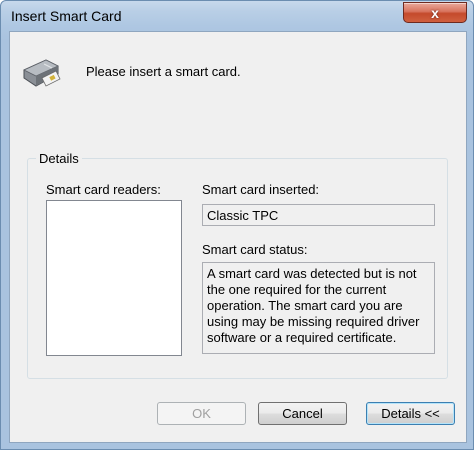 This screenshot has width=474, height=450. Describe the element at coordinates (201, 413) in the screenshot. I see `ok-button: OK` at that location.